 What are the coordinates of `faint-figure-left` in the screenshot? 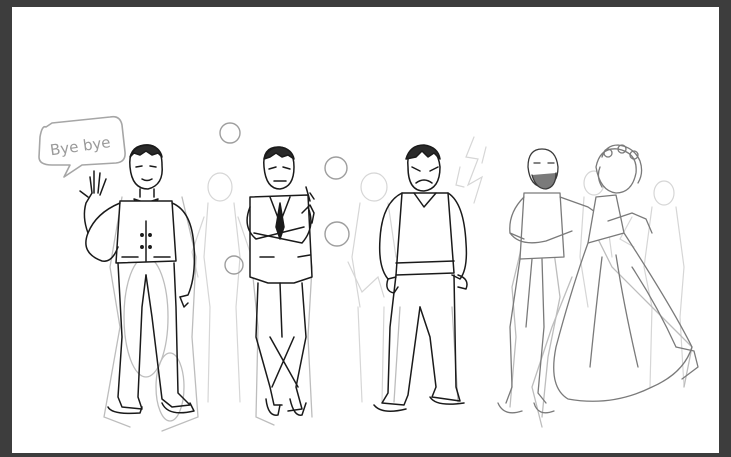 It's located at (221, 287).